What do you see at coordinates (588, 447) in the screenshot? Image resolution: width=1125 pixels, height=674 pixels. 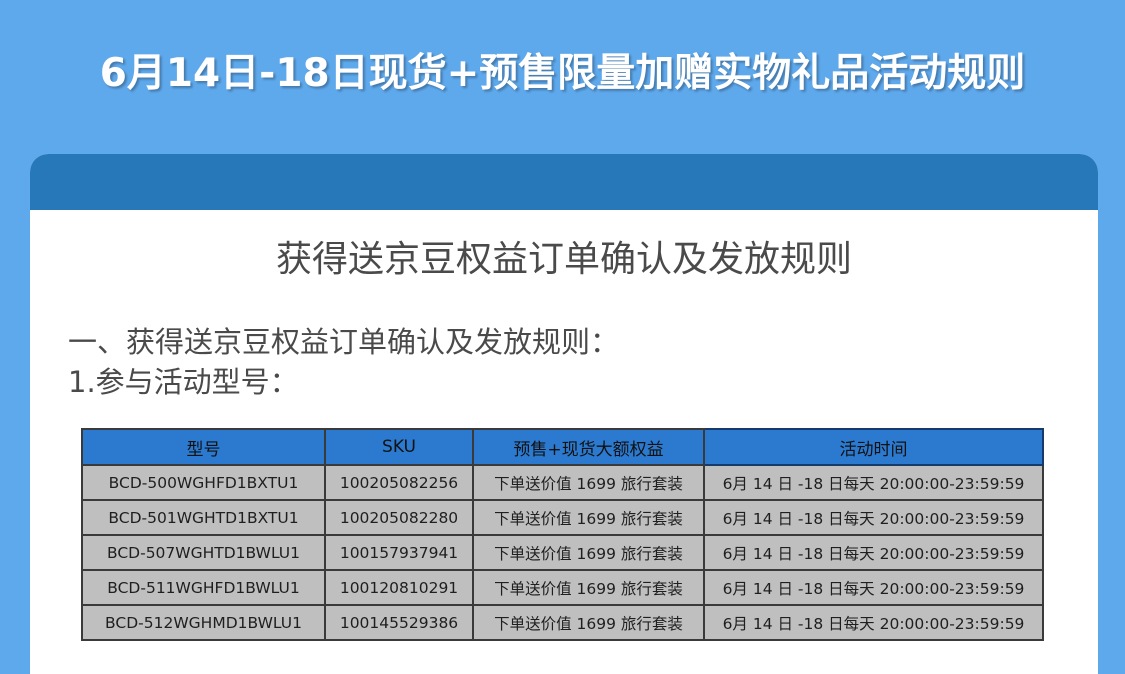 I see `header-benefit: 预售+现货大额权益` at bounding box center [588, 447].